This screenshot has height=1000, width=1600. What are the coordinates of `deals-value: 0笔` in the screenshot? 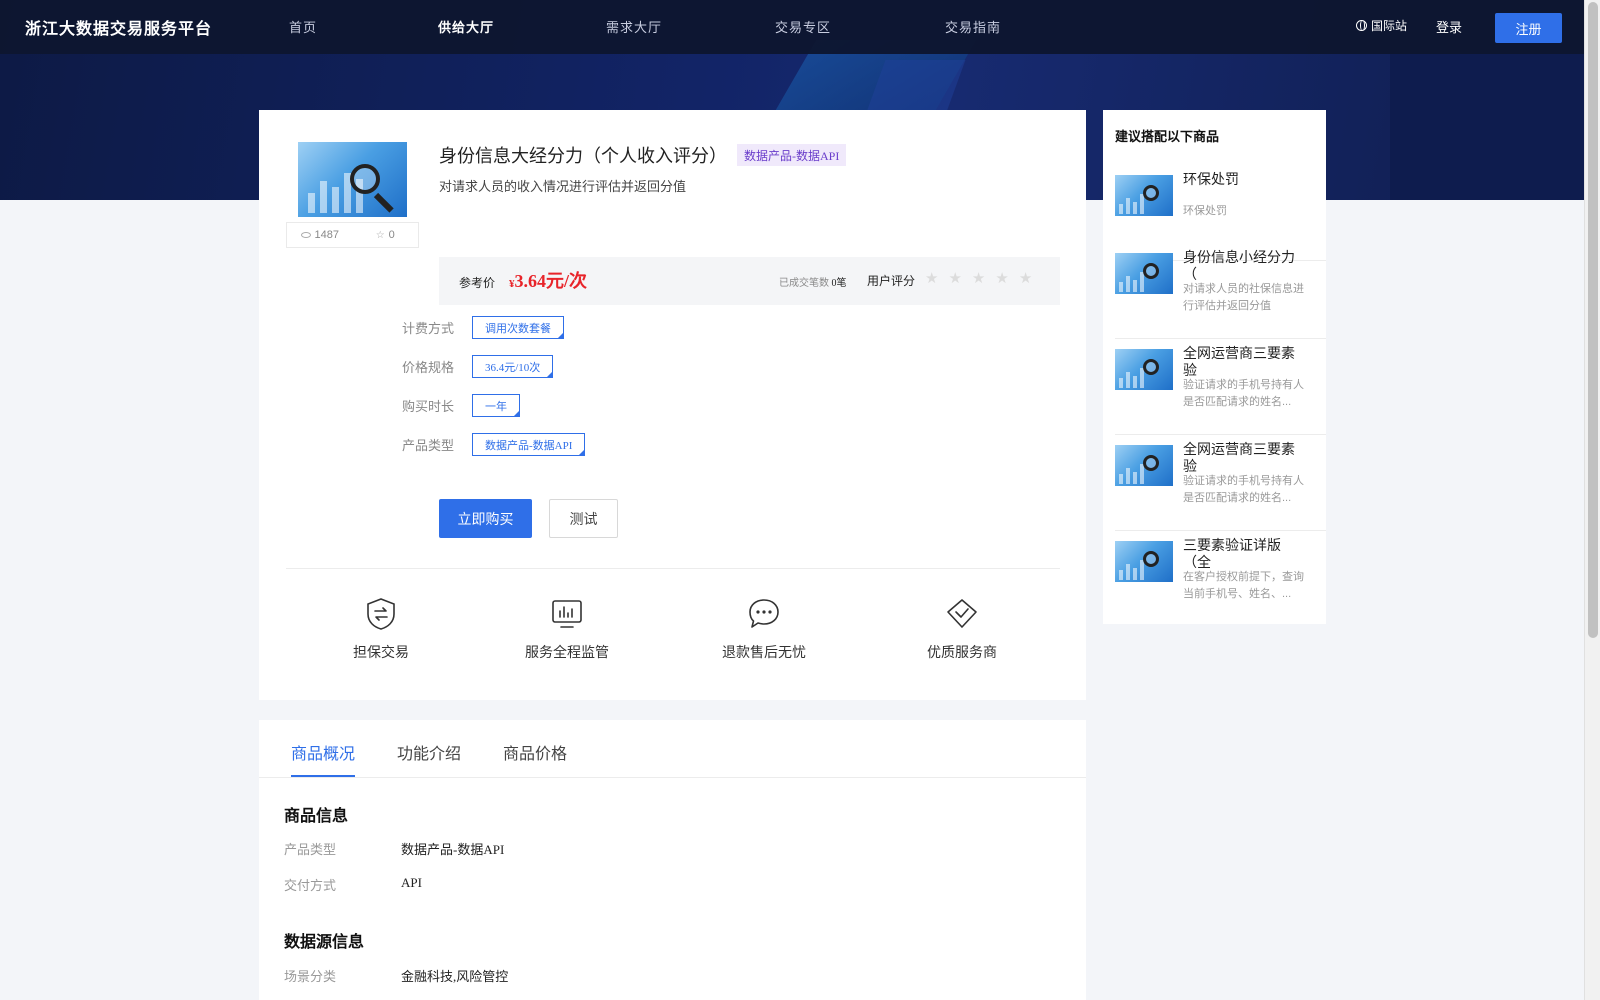 It's located at (839, 283).